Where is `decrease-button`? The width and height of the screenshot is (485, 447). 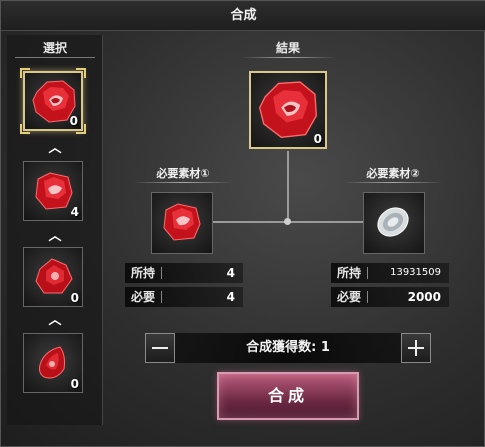
decrease-button is located at coordinates (160, 348).